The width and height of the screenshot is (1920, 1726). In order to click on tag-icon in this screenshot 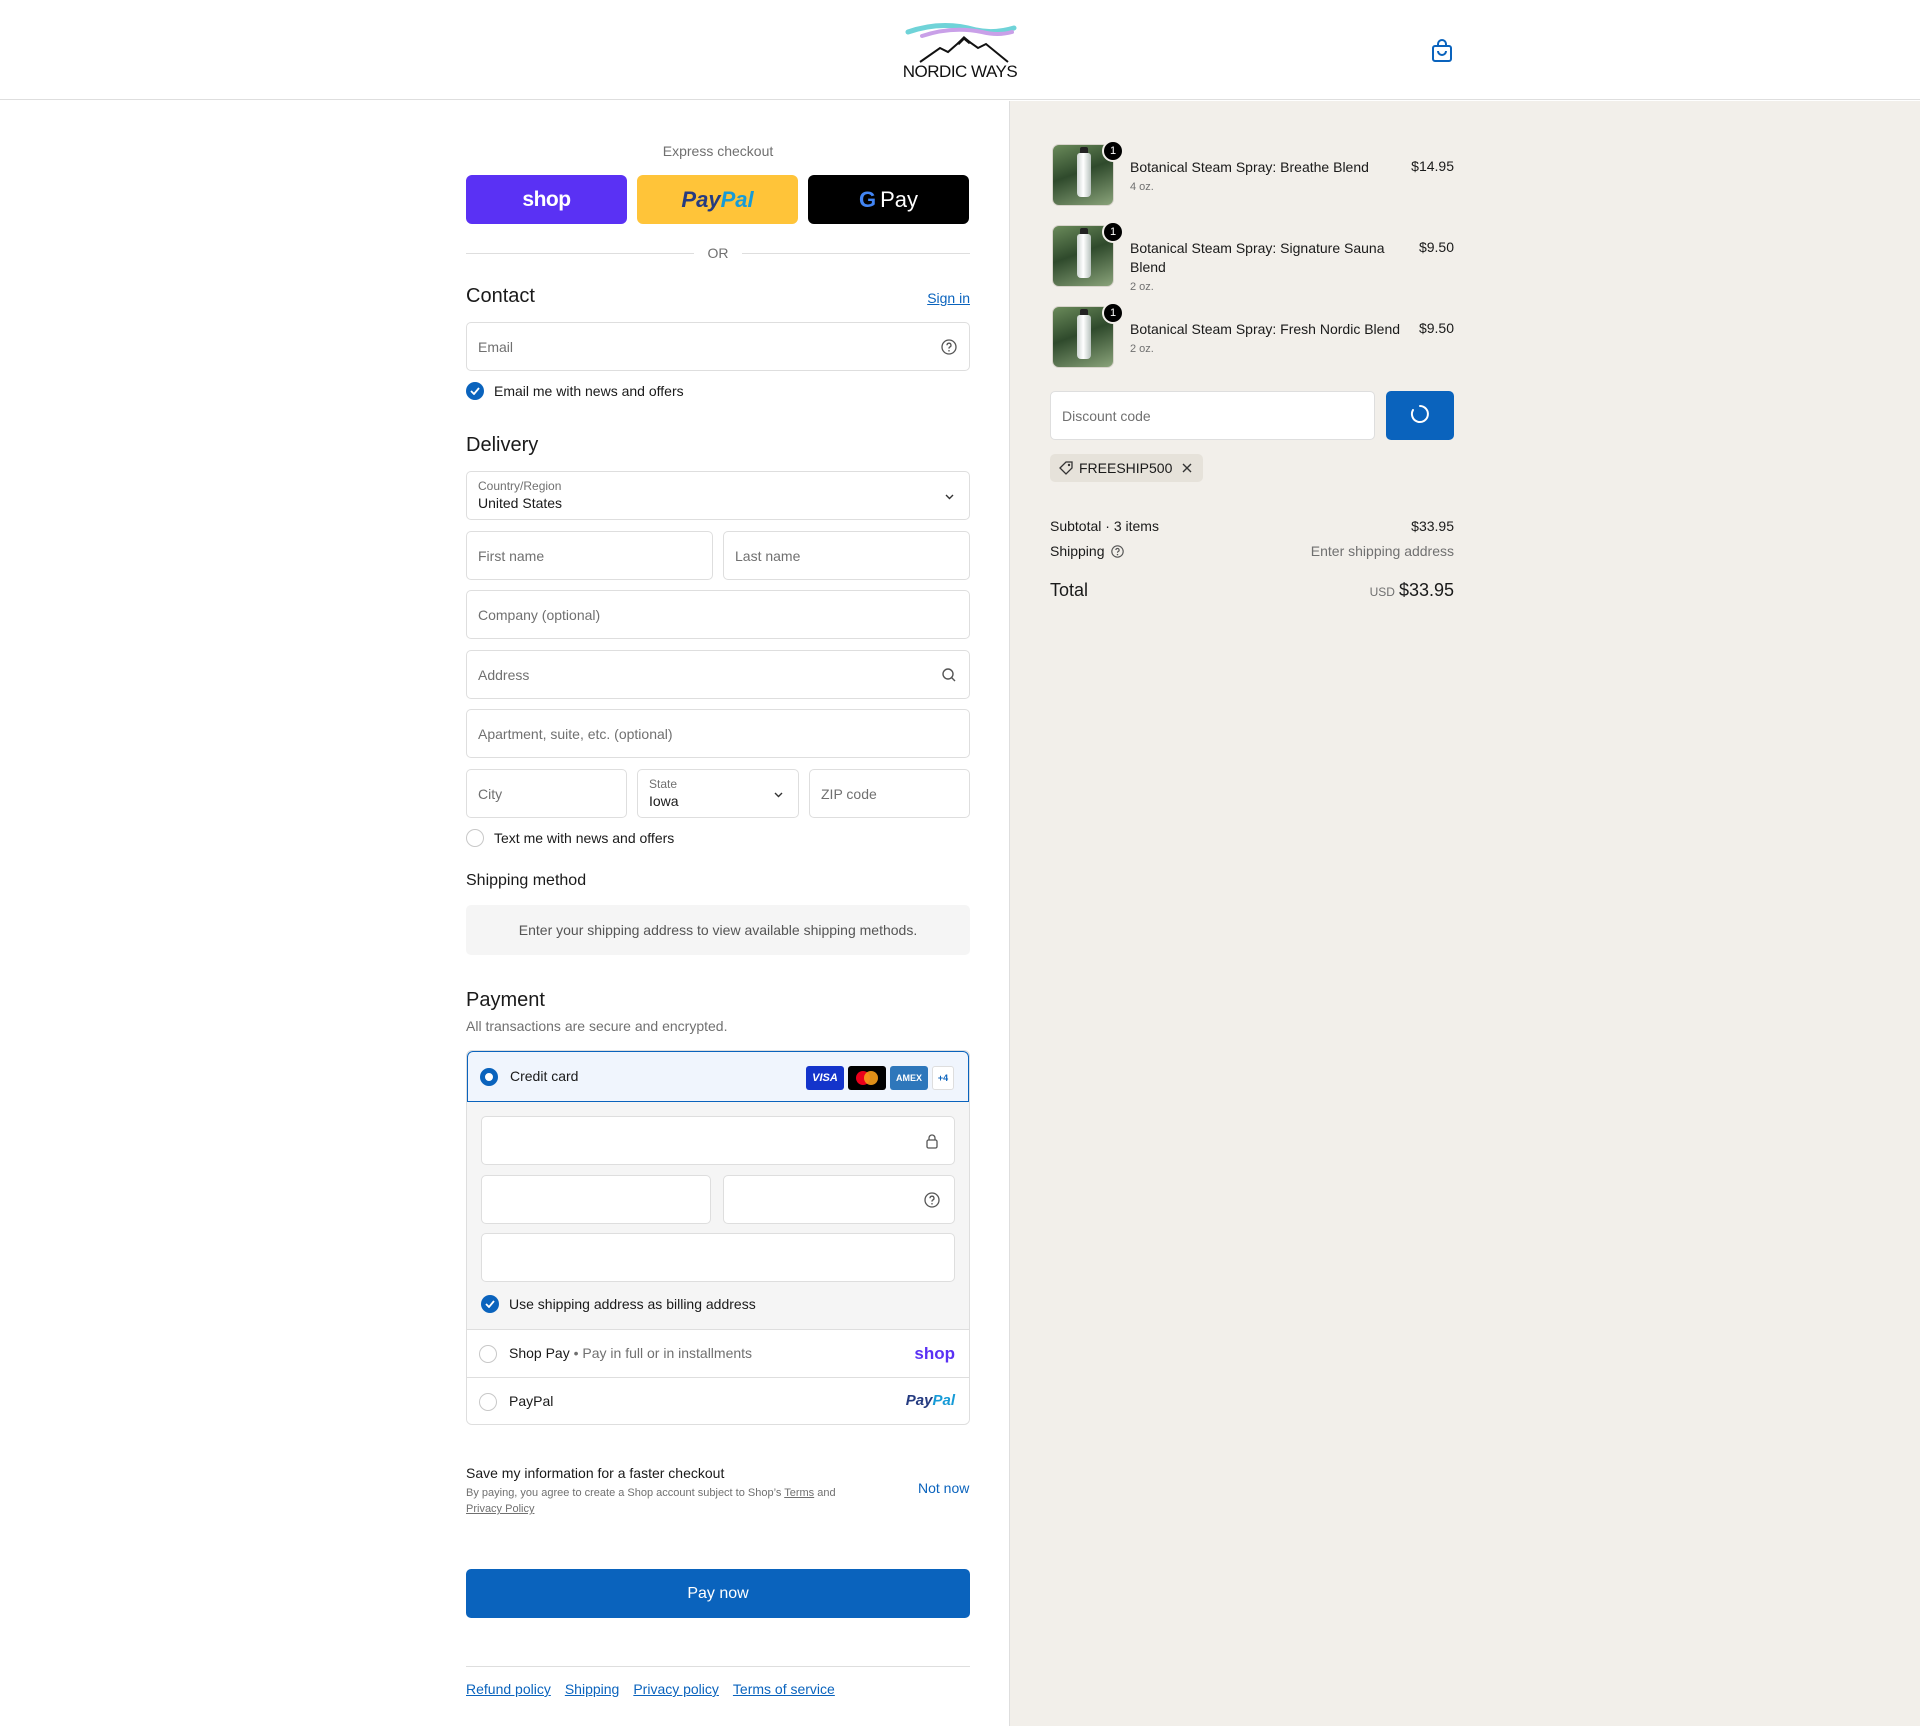, I will do `click(1066, 468)`.